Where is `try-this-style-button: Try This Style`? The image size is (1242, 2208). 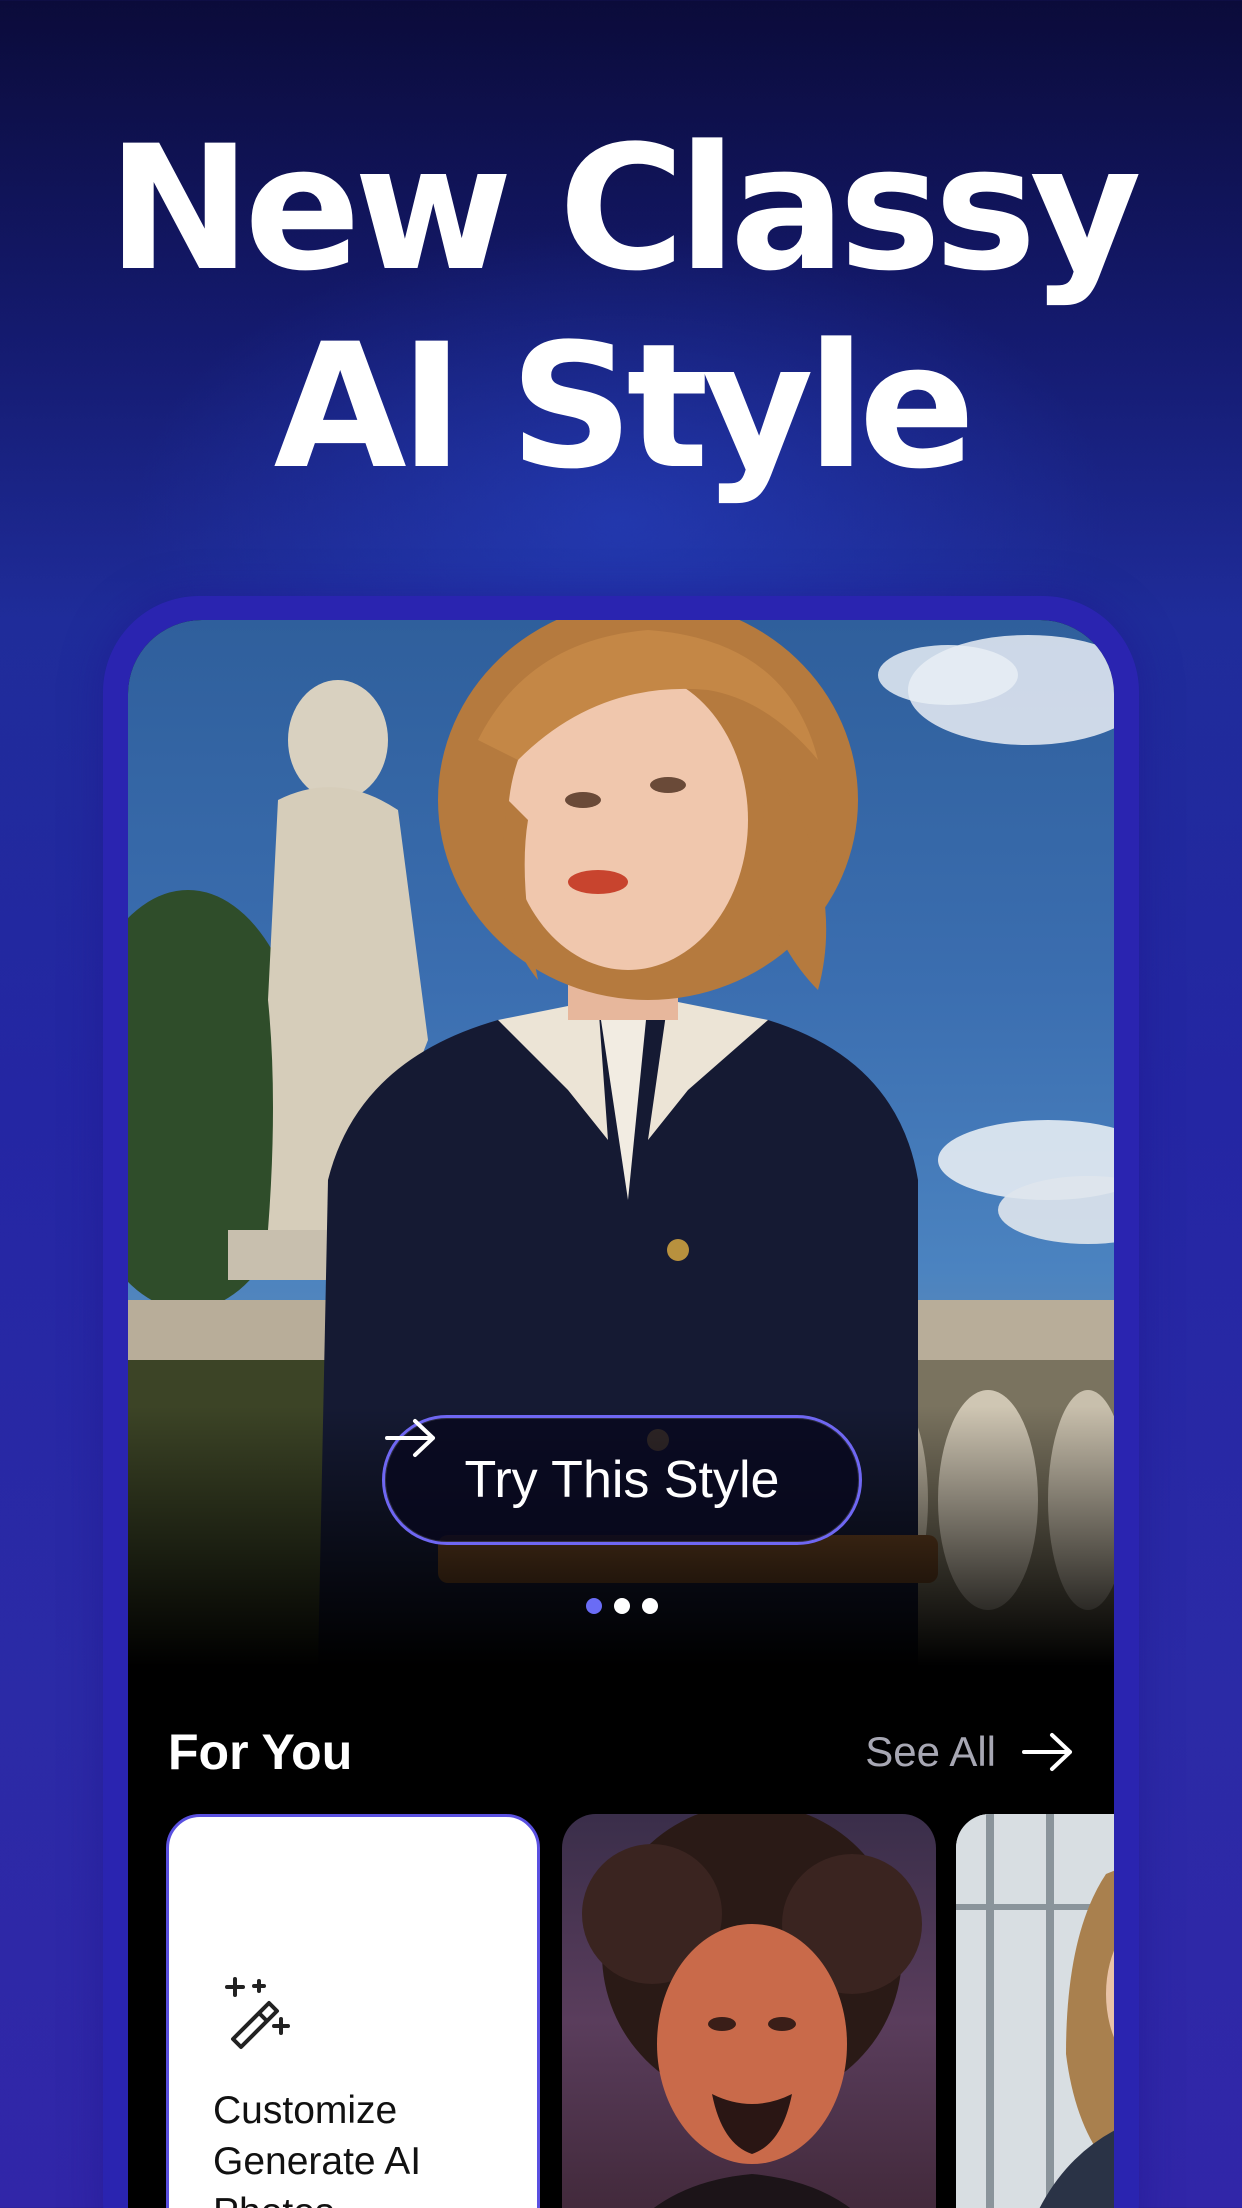 try-this-style-button: Try This Style is located at coordinates (622, 1480).